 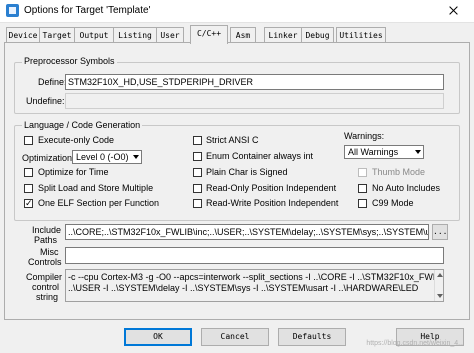 What do you see at coordinates (247, 172) in the screenshot?
I see `plain-char-label: Plain Char is Signed` at bounding box center [247, 172].